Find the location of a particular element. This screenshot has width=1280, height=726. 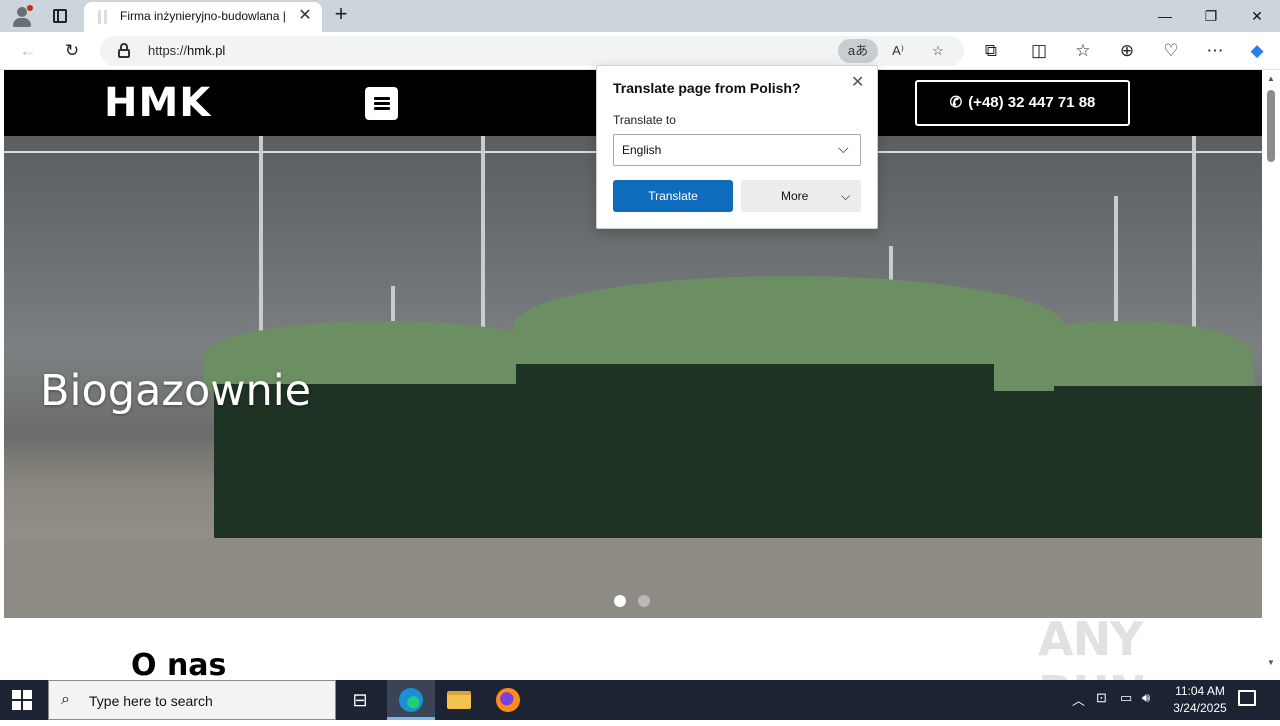

more-button: More ⌵ is located at coordinates (801, 196).